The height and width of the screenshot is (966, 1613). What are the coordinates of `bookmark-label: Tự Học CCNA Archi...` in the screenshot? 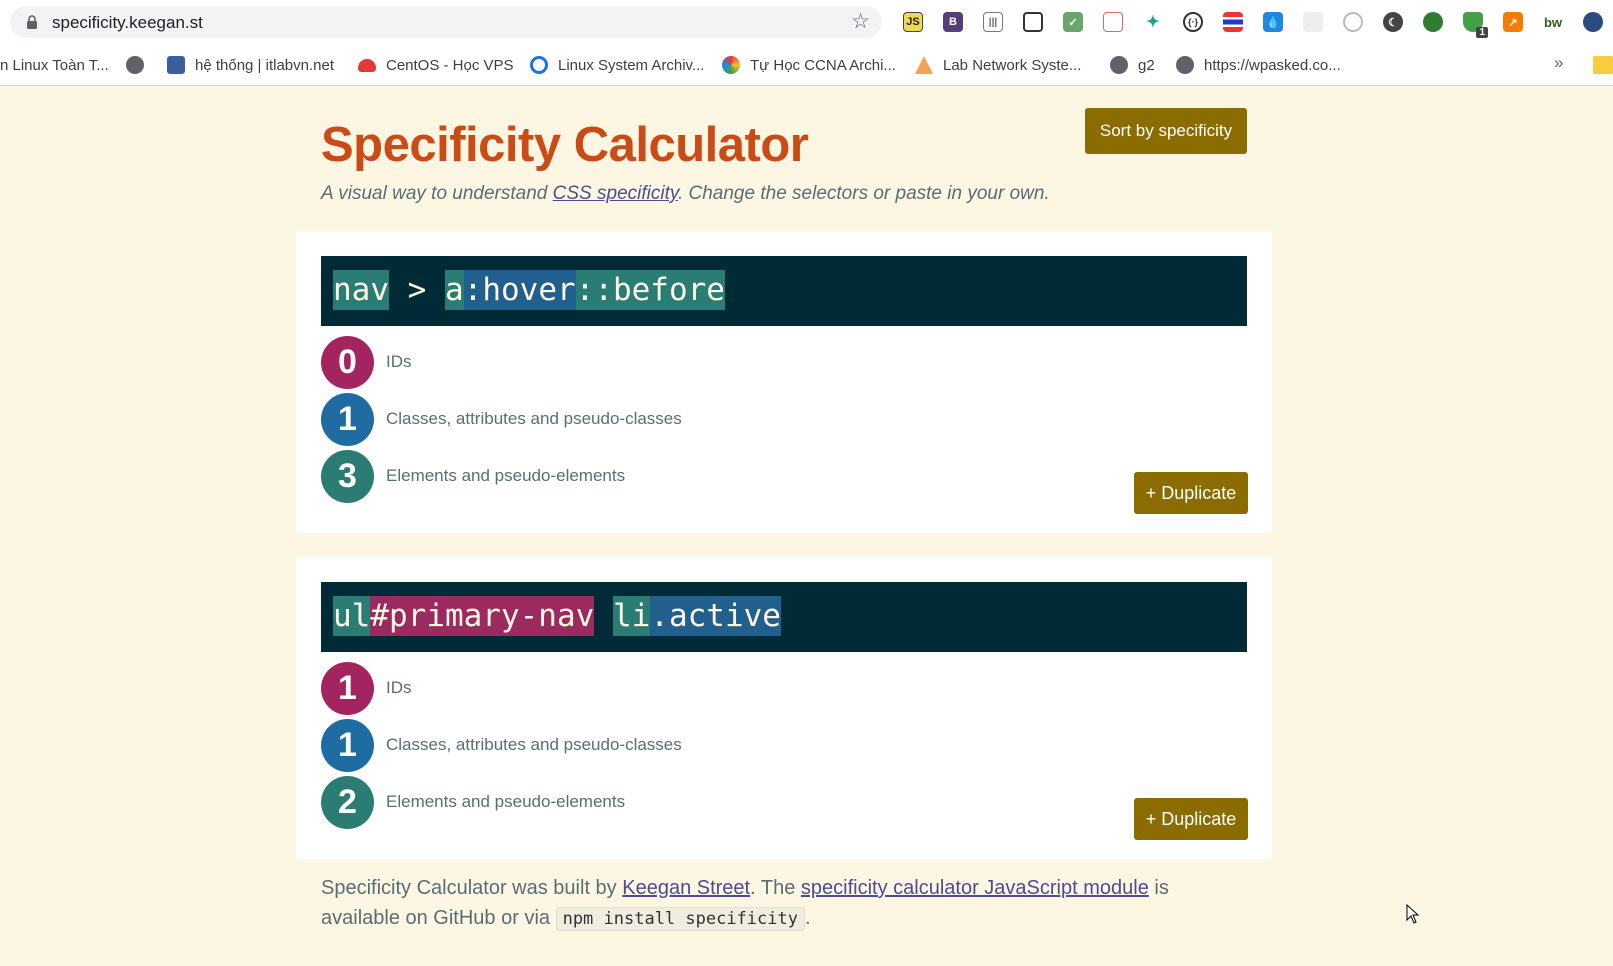 It's located at (823, 65).